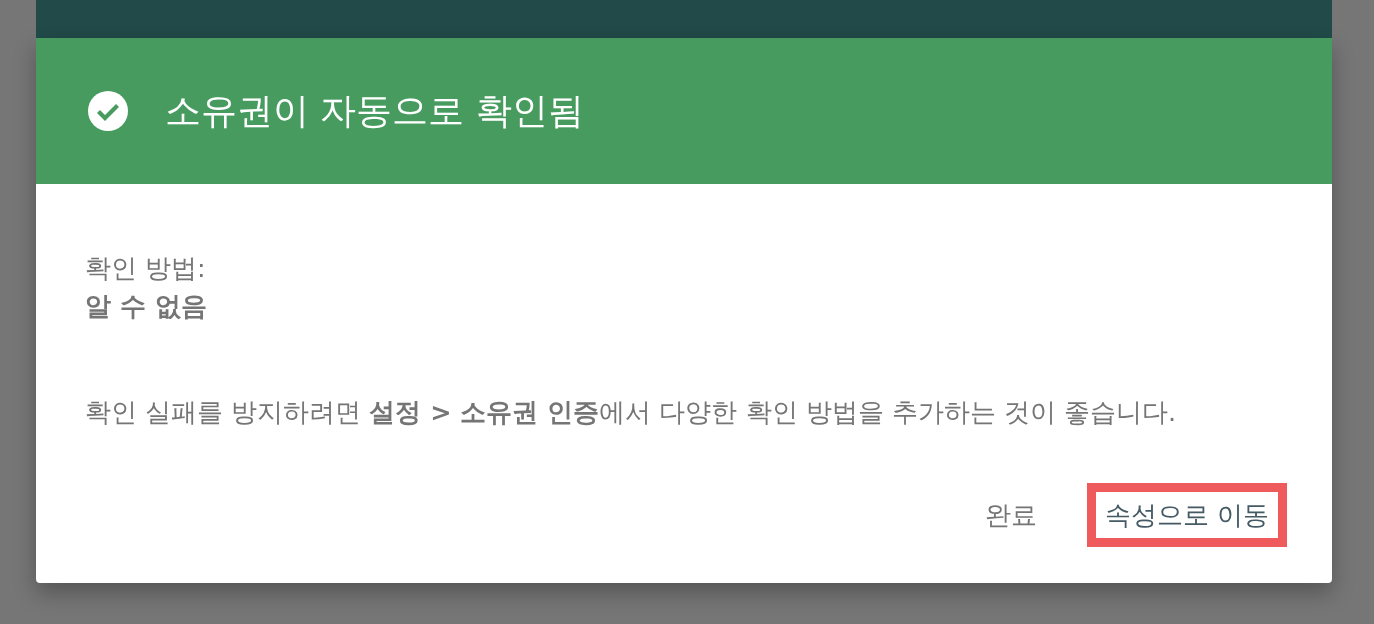  What do you see at coordinates (146, 268) in the screenshot?
I see `method-label: 확인 방법:` at bounding box center [146, 268].